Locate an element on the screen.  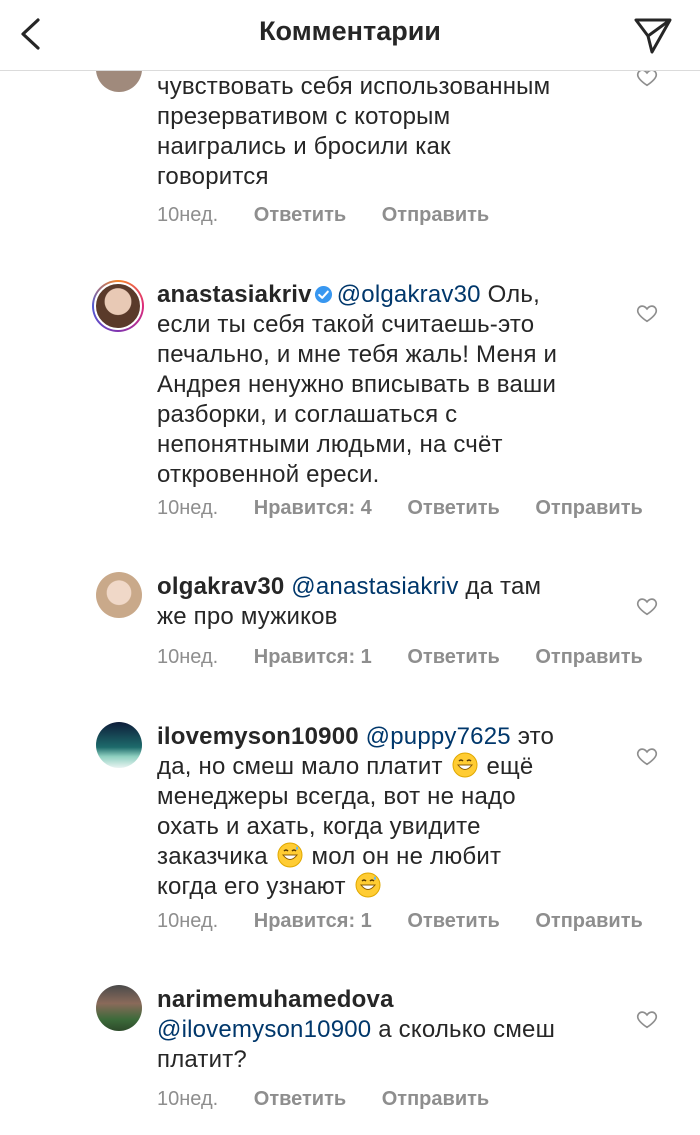
comment-line: ещё is located at coordinates (510, 766).